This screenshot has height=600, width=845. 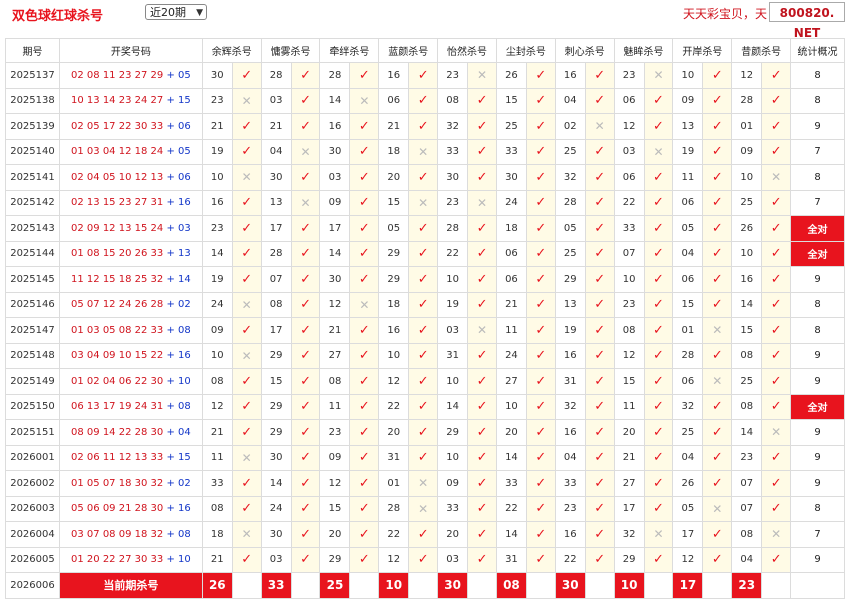 What do you see at coordinates (817, 406) in the screenshot?
I see `all-correct-badge: 全对` at bounding box center [817, 406].